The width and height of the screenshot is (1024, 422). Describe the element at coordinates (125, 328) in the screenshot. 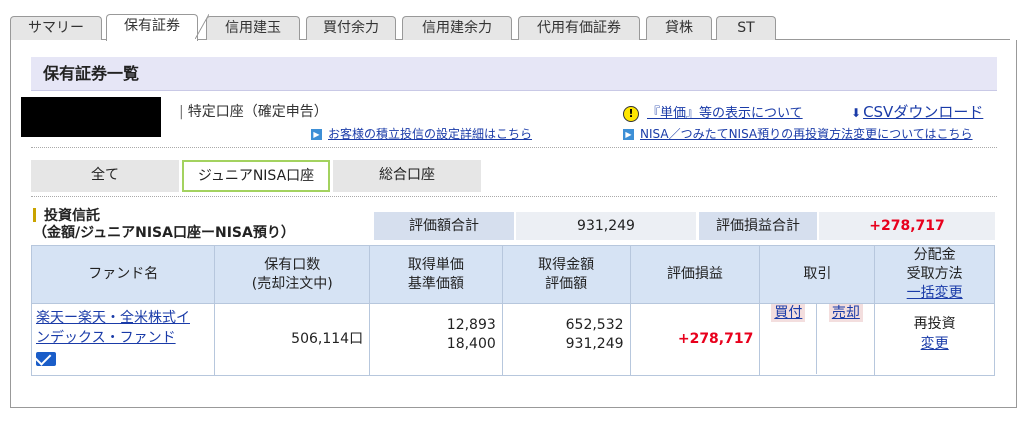

I see `fund-name-link: 楽天ー楽天・全米株式イ ンデックス・ファンド` at that location.